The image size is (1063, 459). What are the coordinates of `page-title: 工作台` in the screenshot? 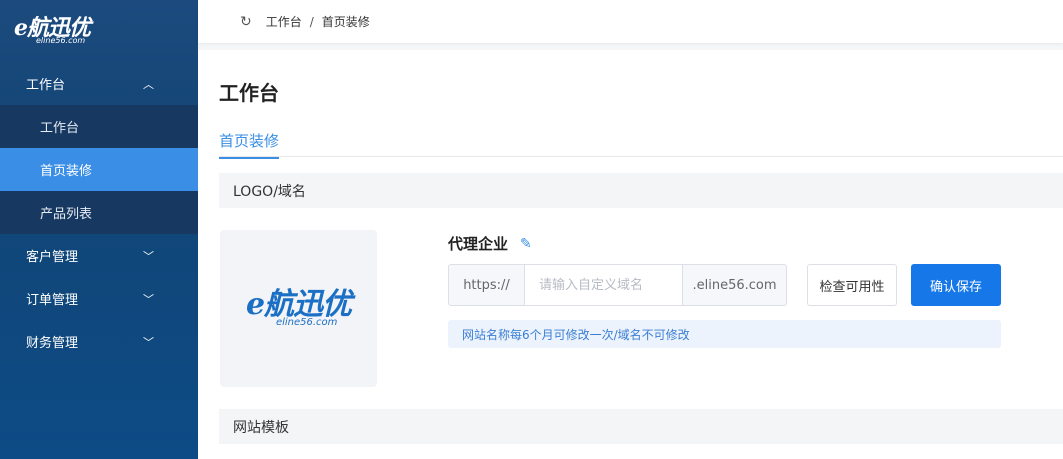 It's located at (249, 93).